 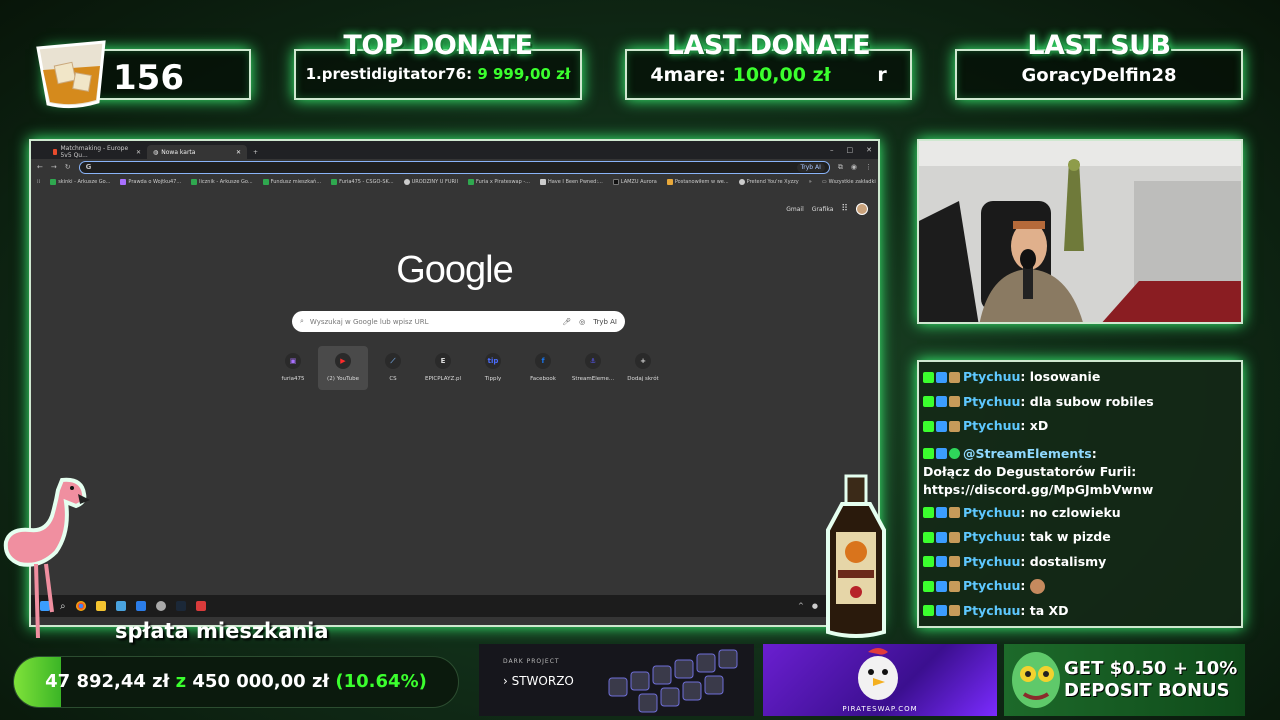 What do you see at coordinates (1151, 668) in the screenshot?
I see `bonus-line1: GET $0.50 + 10%` at bounding box center [1151, 668].